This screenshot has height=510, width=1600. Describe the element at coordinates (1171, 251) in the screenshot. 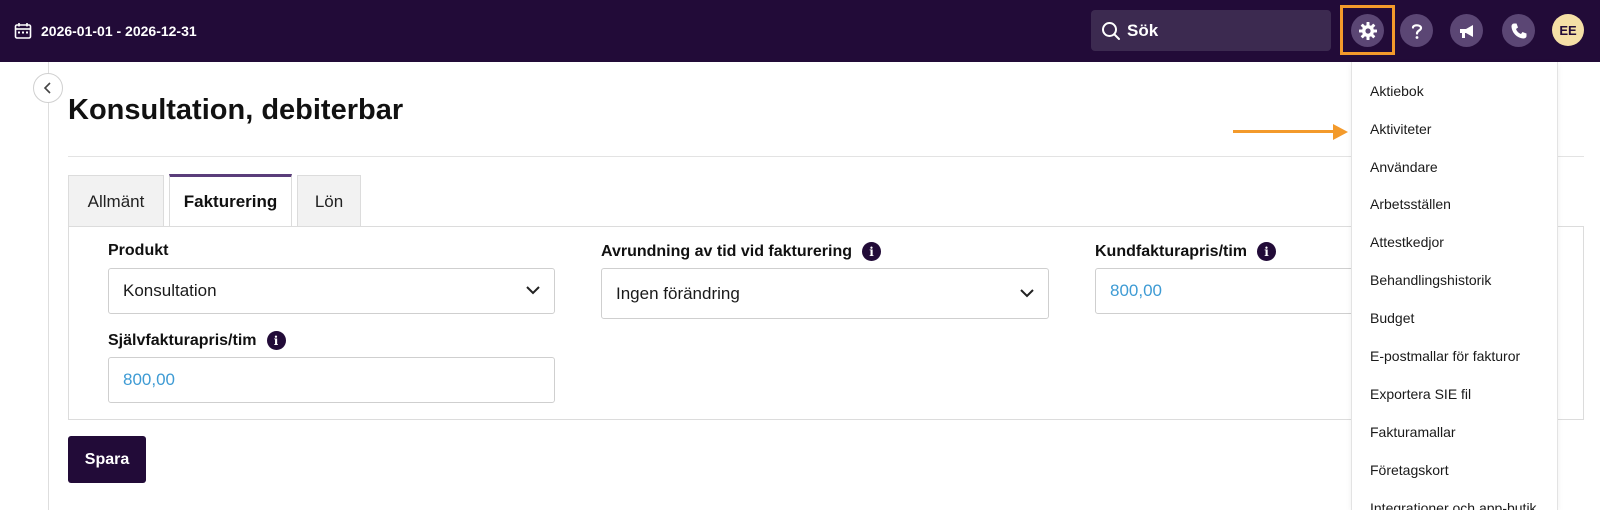

I see `customer-price-label-text: Kundfakturapris/tim` at that location.